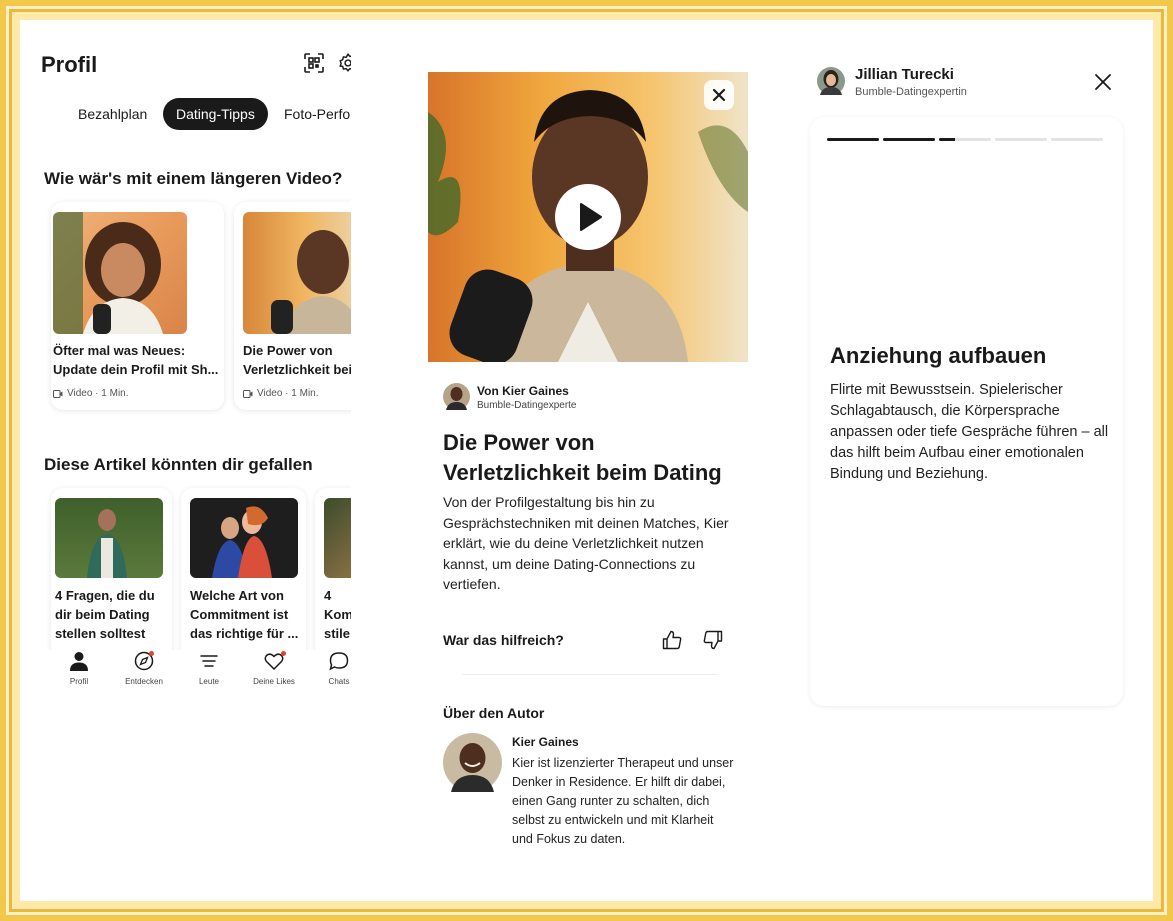 The height and width of the screenshot is (921, 1173). I want to click on chat-bubble-icon, so click(339, 661).